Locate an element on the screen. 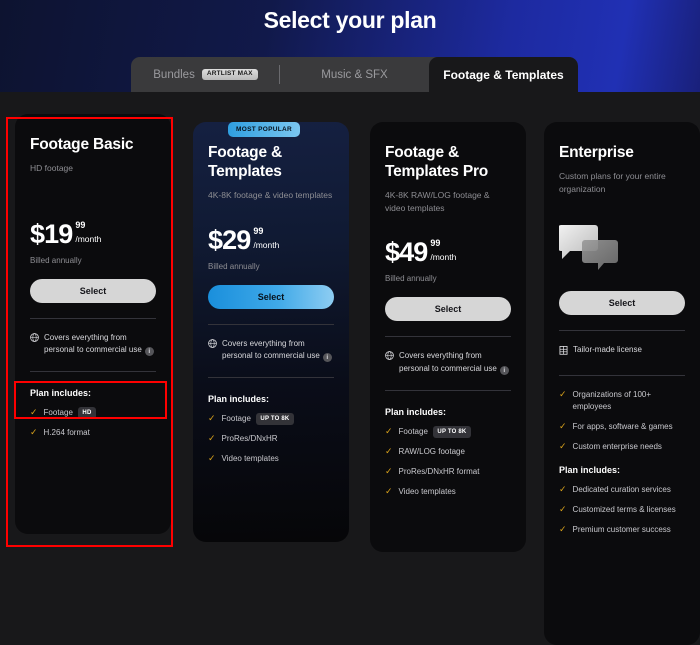 The width and height of the screenshot is (700, 645). highlight-label: Custom enterprise needs is located at coordinates (617, 446).